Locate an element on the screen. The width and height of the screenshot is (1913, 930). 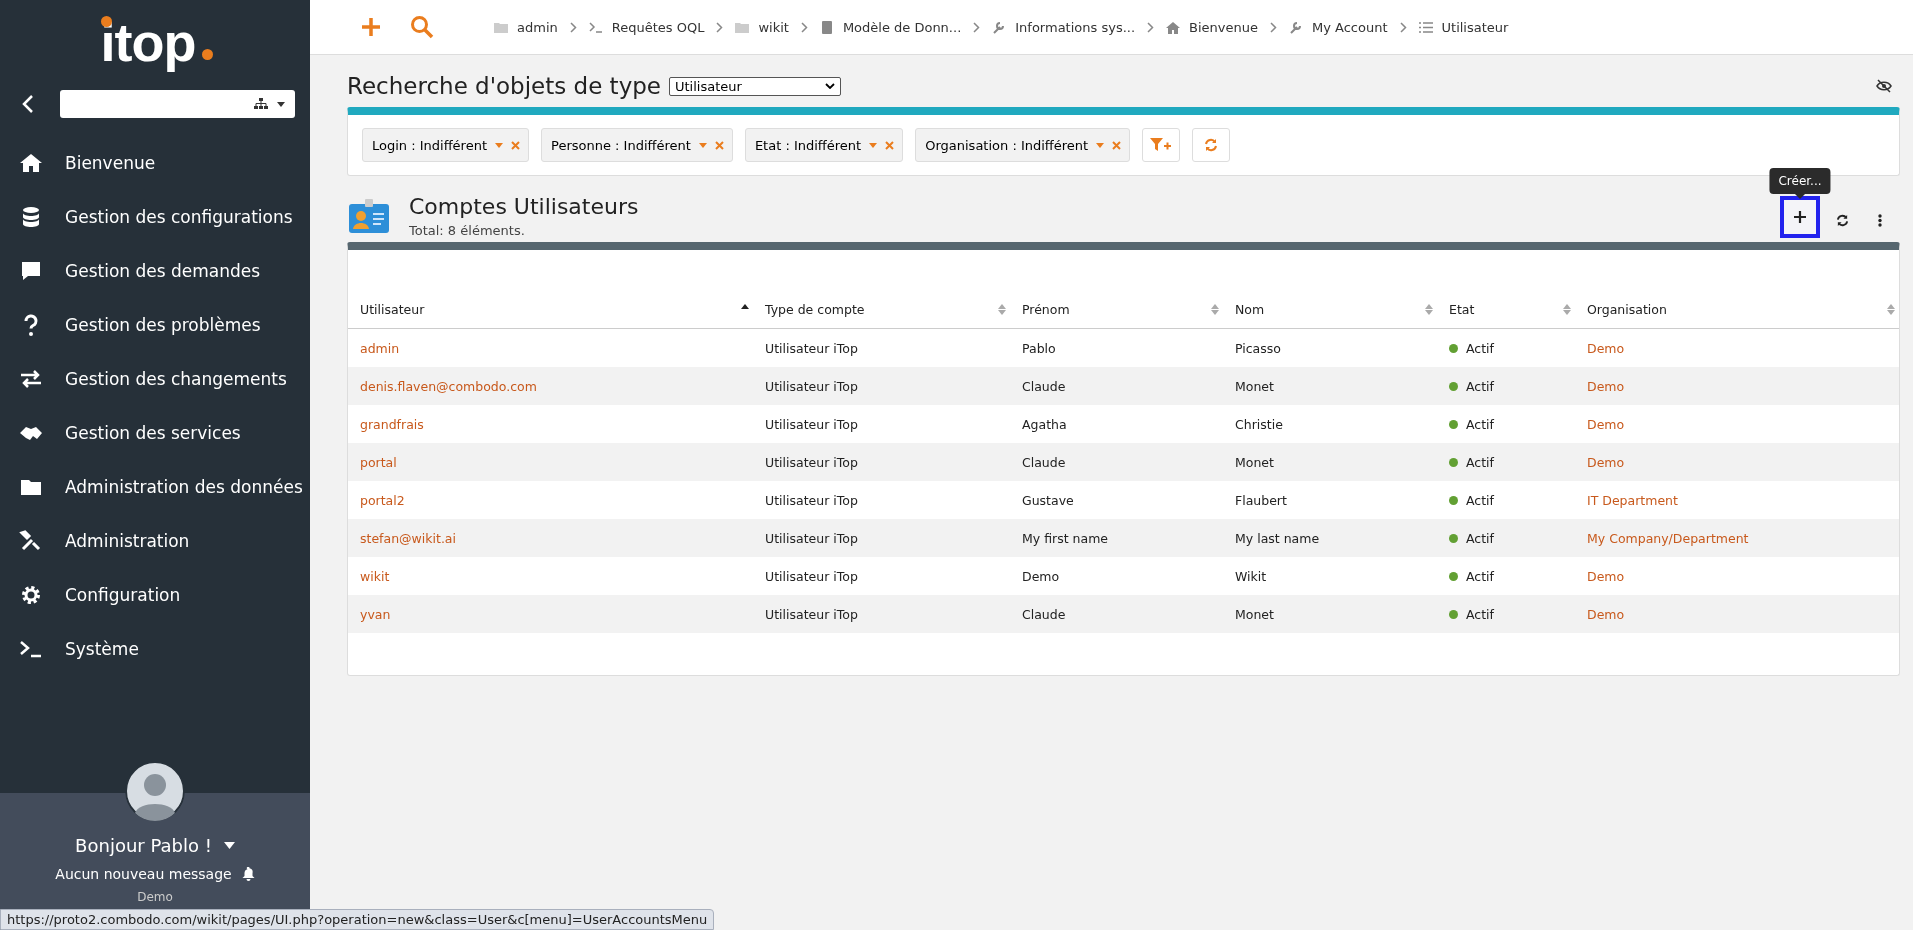
organization-link: IT Department is located at coordinates (1632, 500).